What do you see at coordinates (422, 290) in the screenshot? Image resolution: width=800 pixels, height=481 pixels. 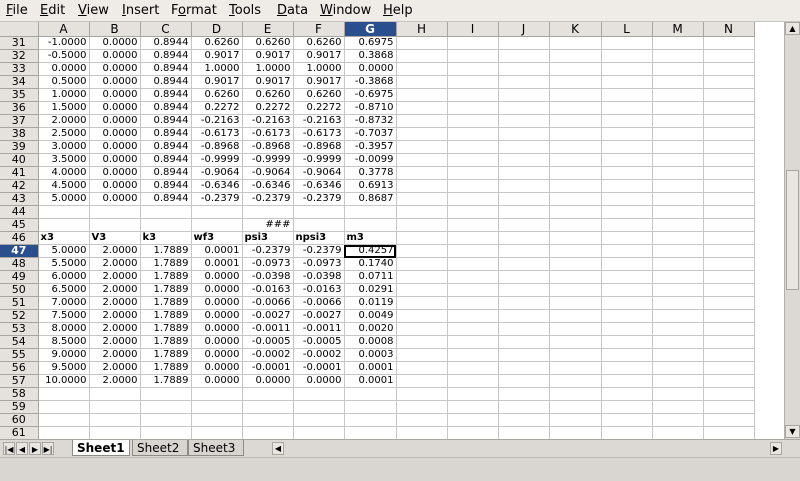 I see `cell-h50` at bounding box center [422, 290].